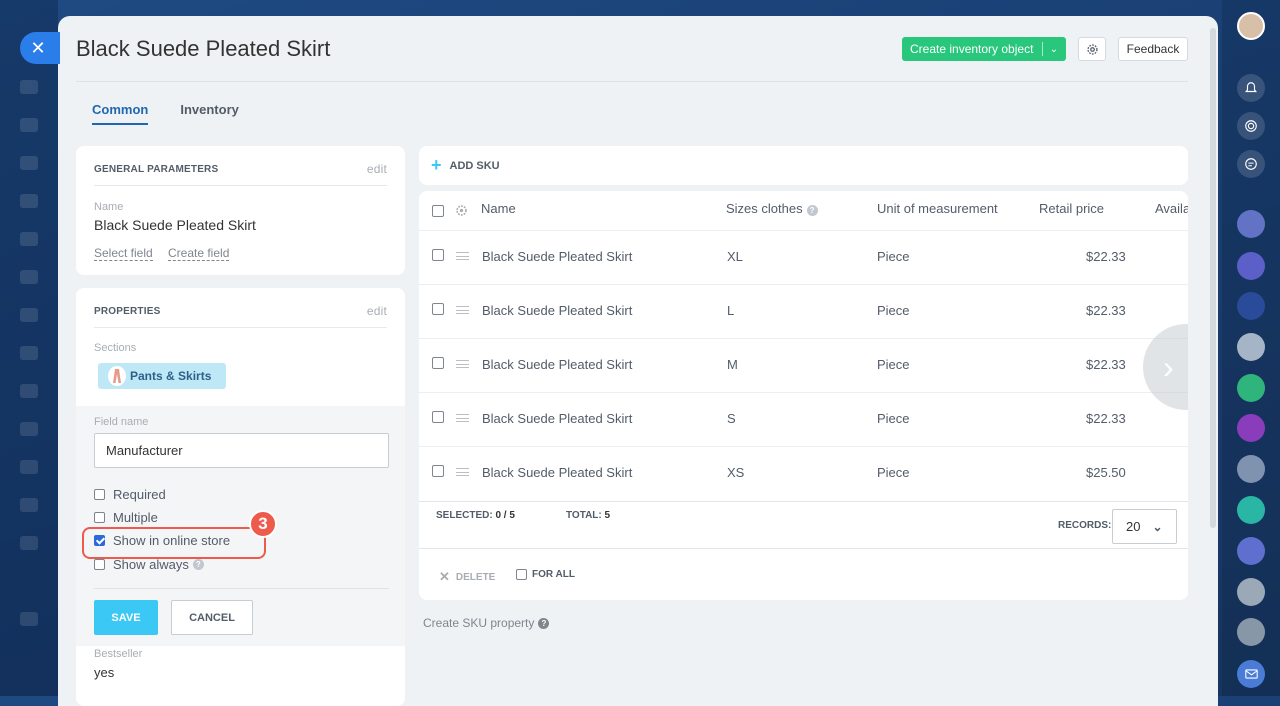 The height and width of the screenshot is (706, 1280). What do you see at coordinates (1144, 526) in the screenshot?
I see `records-per-page-select: 20 ⌄` at bounding box center [1144, 526].